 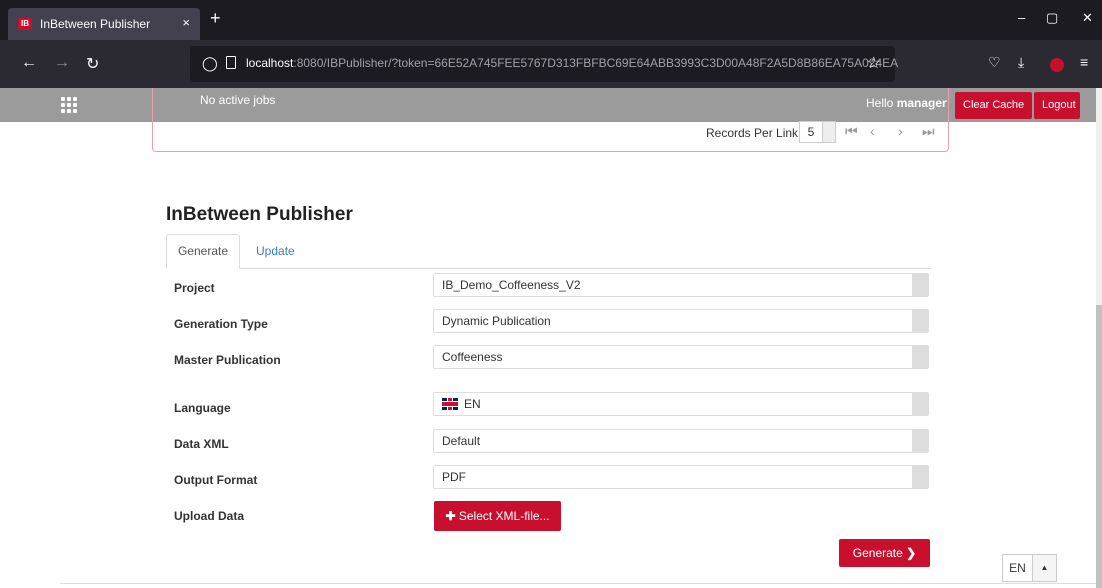 What do you see at coordinates (29, 63) in the screenshot?
I see `back-icon: ←` at bounding box center [29, 63].